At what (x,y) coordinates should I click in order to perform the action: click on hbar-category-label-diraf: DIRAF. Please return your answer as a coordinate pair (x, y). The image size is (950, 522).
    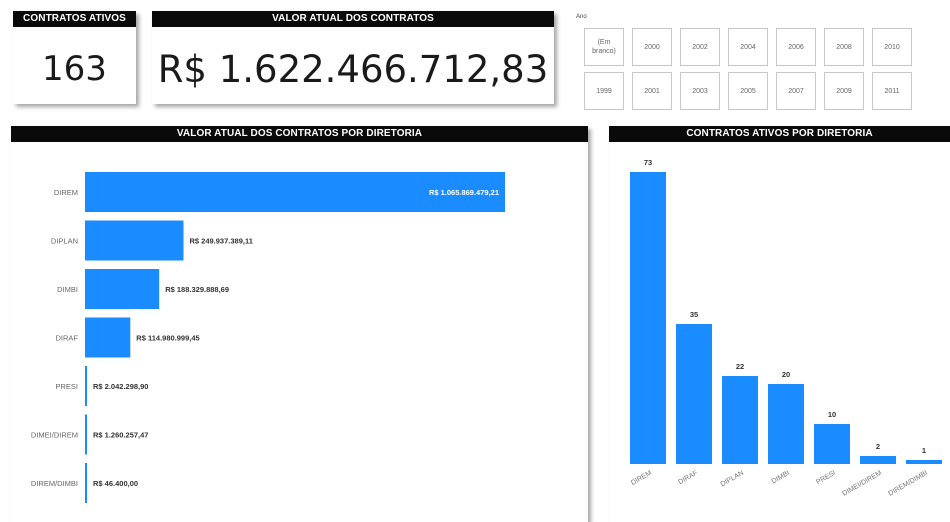
    Looking at the image, I should click on (67, 338).